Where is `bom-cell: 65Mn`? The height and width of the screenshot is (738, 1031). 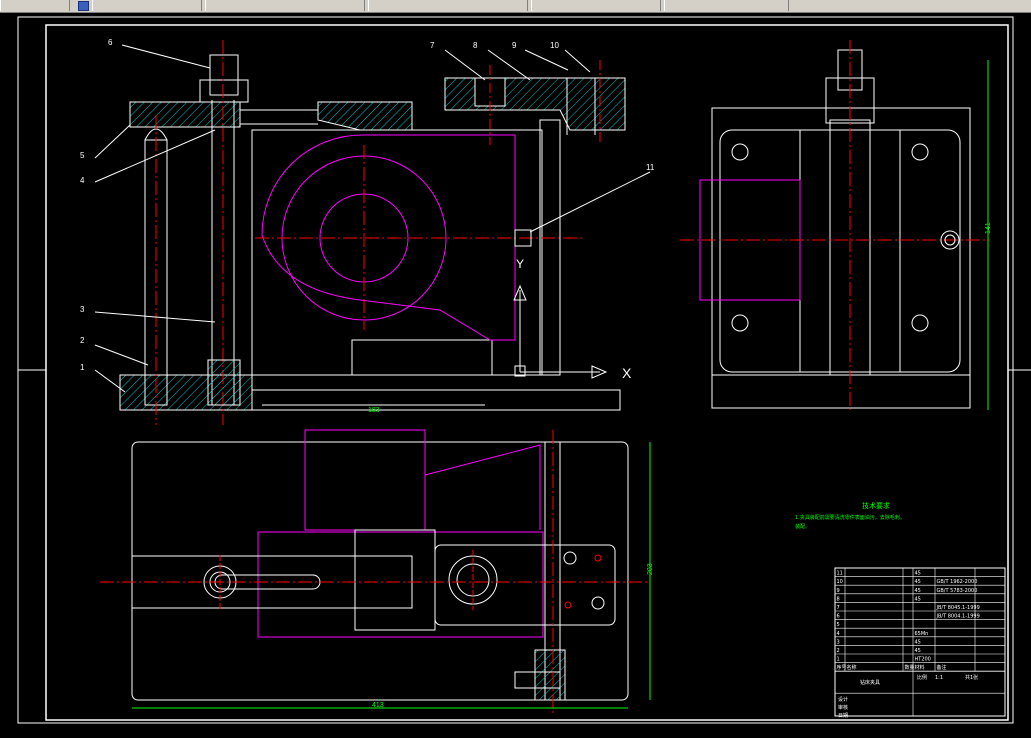
bom-cell: 65Mn is located at coordinates (922, 634).